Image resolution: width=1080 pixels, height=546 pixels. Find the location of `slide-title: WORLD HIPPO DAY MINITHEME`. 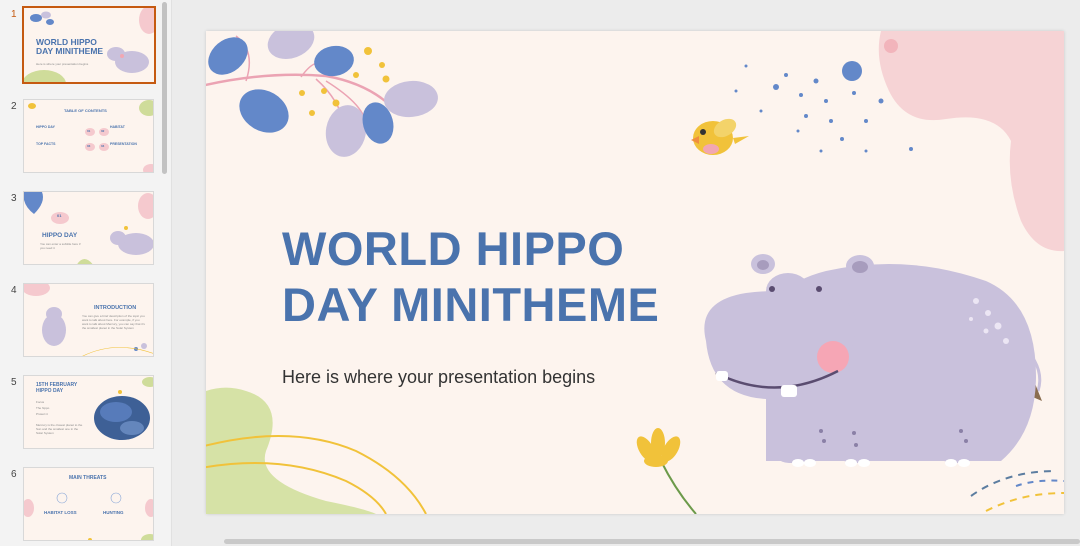

slide-title: WORLD HIPPO DAY MINITHEME is located at coordinates (522, 277).